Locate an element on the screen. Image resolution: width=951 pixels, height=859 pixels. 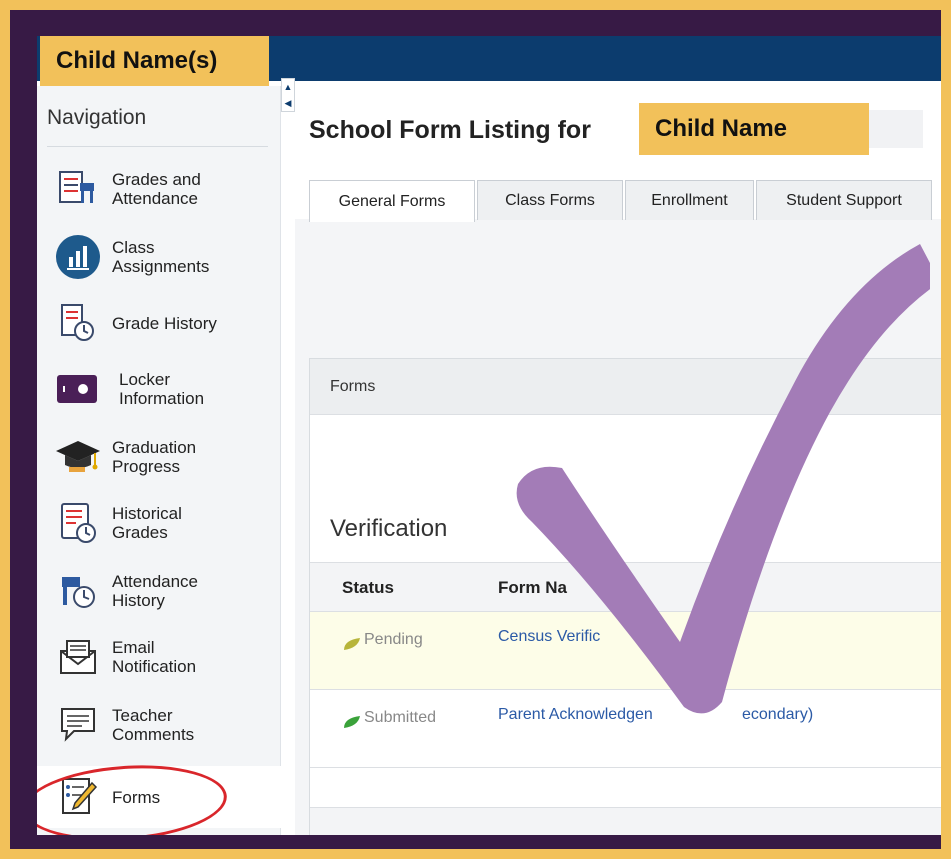
sidebar-item-attendance-history: Attendance History is located at coordinates (159, 591).